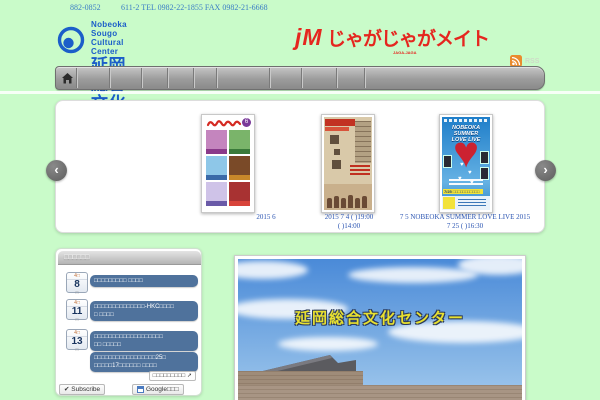 This screenshot has height=400, width=600. I want to click on event-item: □□□□□□□□□ □□□□, so click(144, 281).